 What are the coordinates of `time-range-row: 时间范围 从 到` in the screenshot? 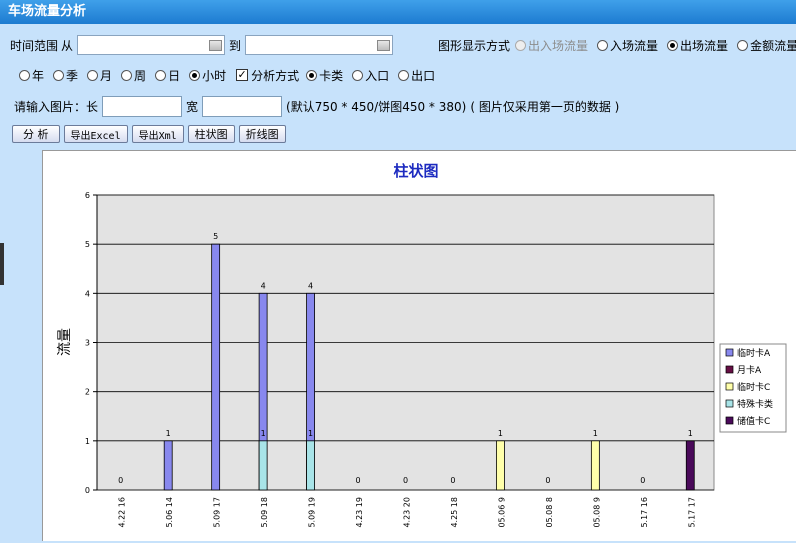 It's located at (203, 45).